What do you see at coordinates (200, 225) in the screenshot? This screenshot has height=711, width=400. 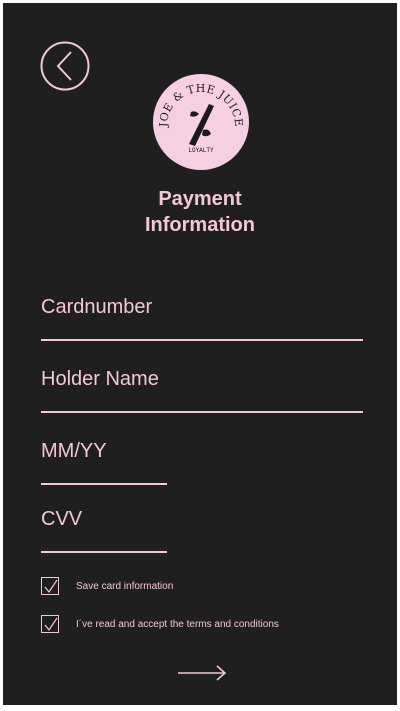 I see `page-title-line2: Information` at bounding box center [200, 225].